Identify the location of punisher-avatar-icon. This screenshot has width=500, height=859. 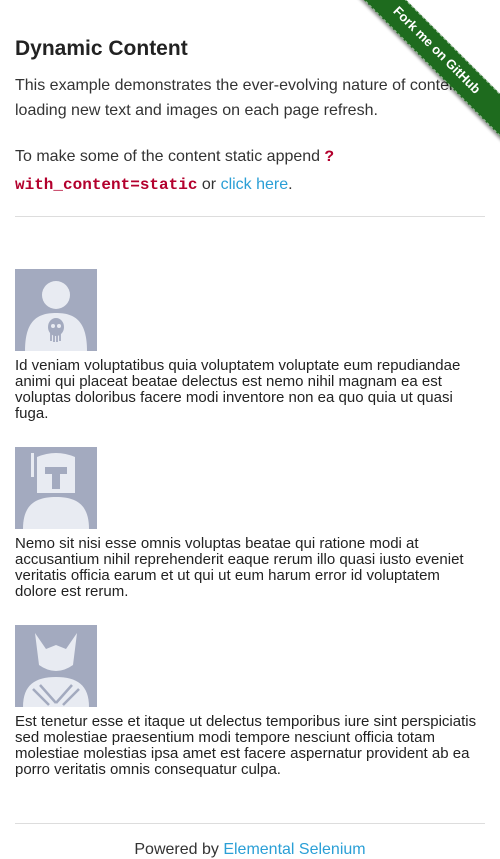
(56, 310).